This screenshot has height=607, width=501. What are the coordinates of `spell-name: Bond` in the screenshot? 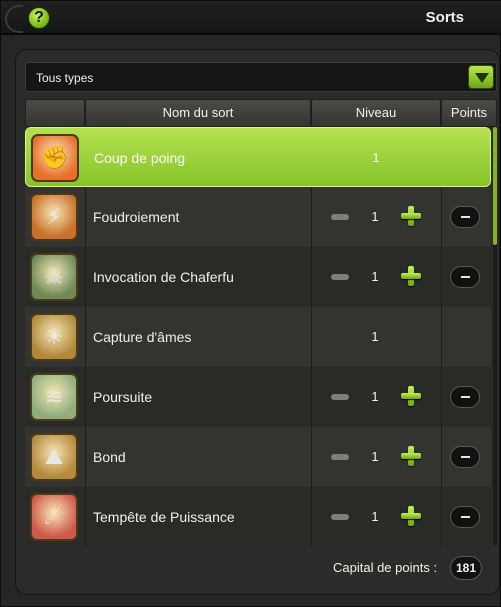 It's located at (109, 457).